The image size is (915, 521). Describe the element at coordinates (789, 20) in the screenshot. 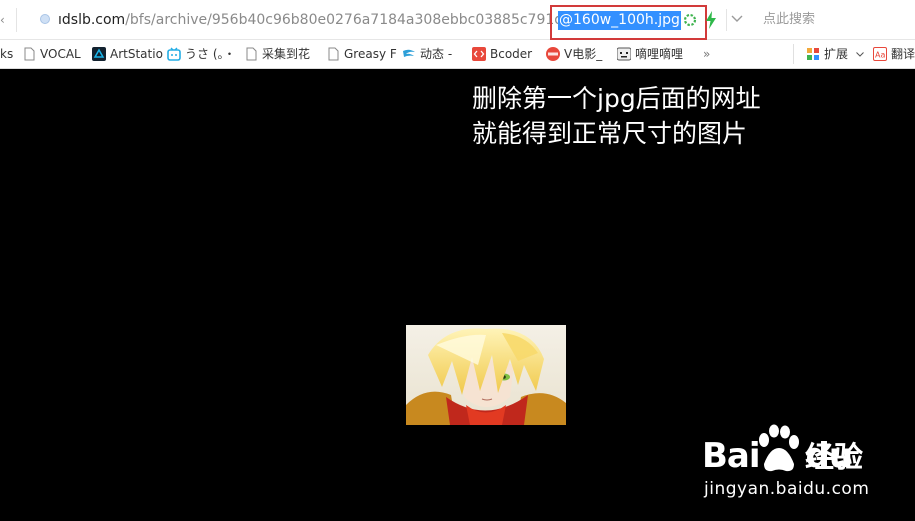

I see `search-input: 点此搜索` at that location.